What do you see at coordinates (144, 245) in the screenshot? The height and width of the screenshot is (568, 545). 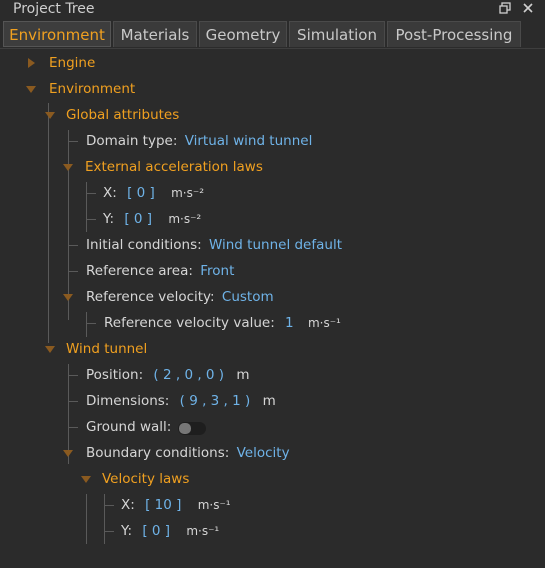 I see `initial-conditions-label: Initial conditions:` at bounding box center [144, 245].